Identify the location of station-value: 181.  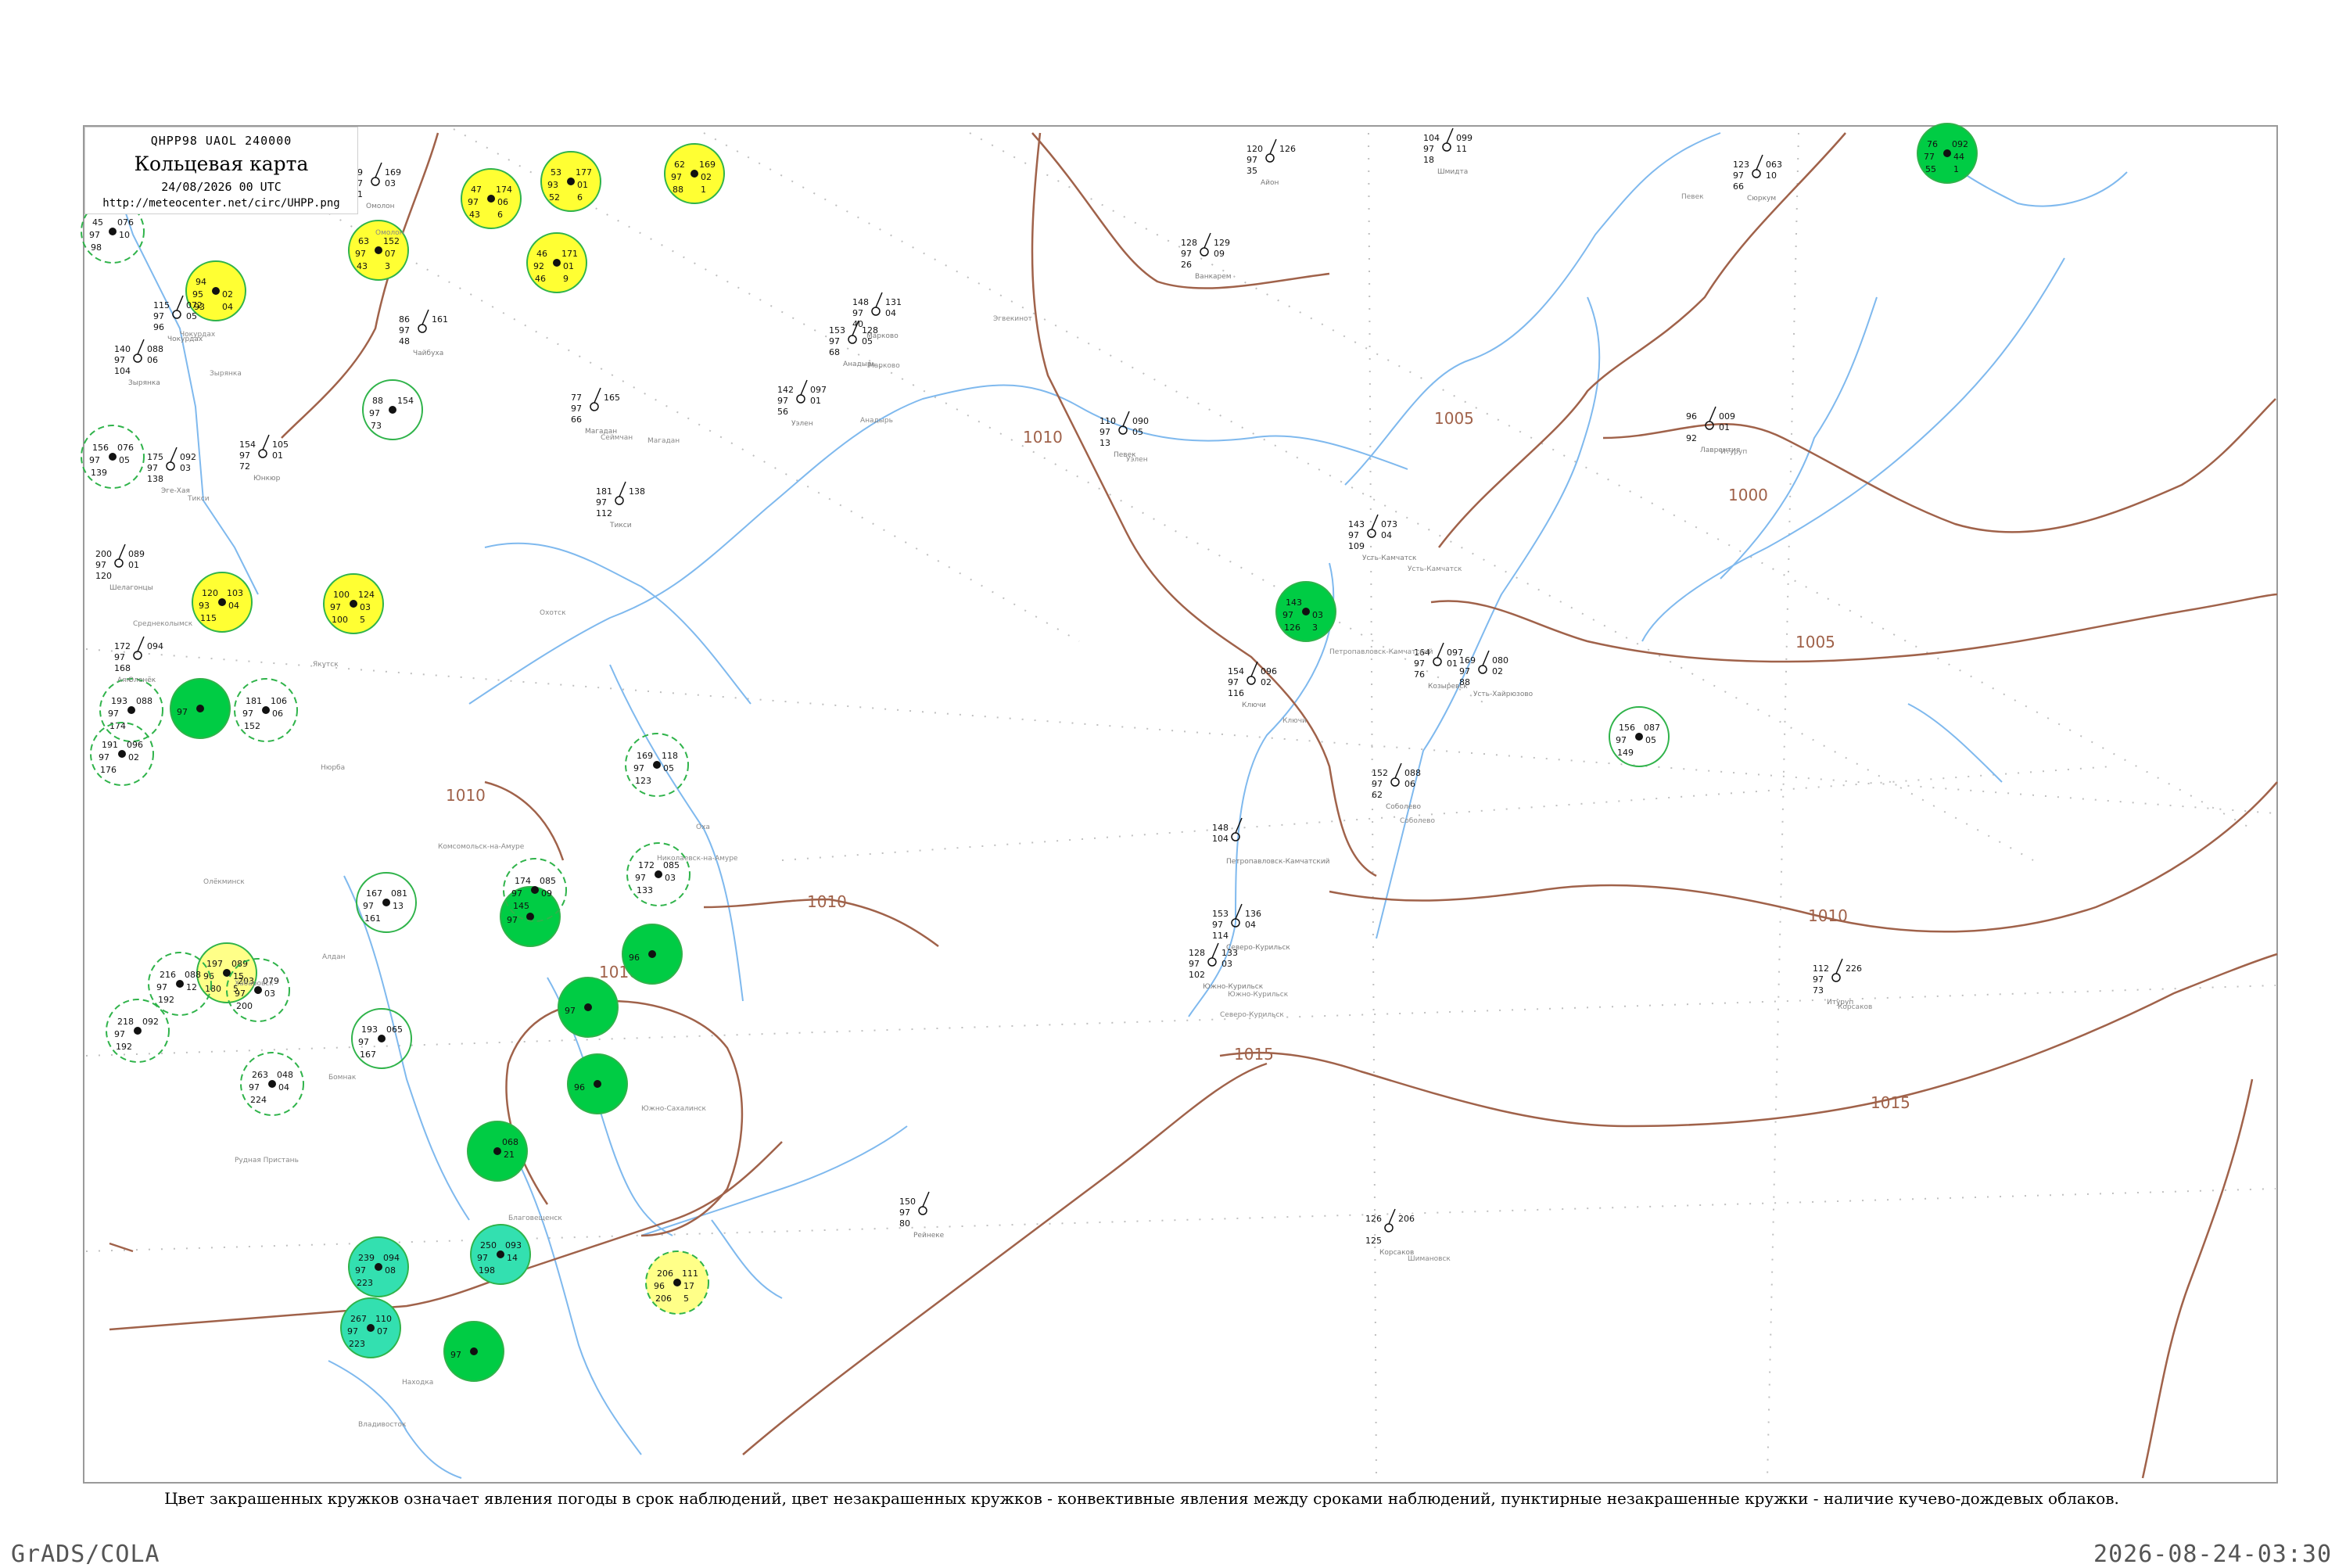
(254, 701).